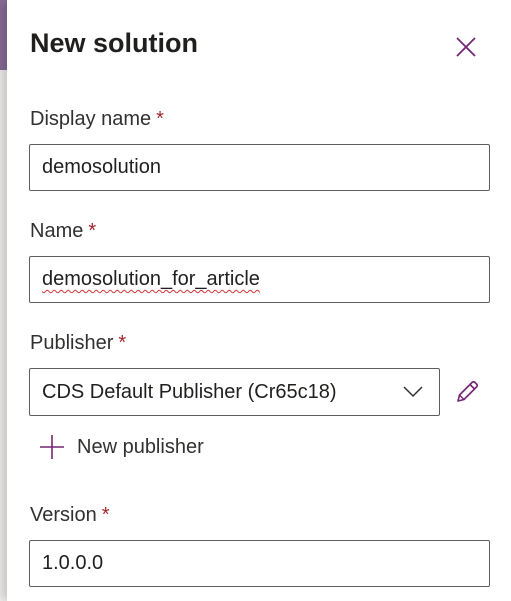 This screenshot has height=601, width=511. What do you see at coordinates (189, 391) in the screenshot?
I see `publisher-selected-value: CDS Default Publisher (Cr65c18)` at bounding box center [189, 391].